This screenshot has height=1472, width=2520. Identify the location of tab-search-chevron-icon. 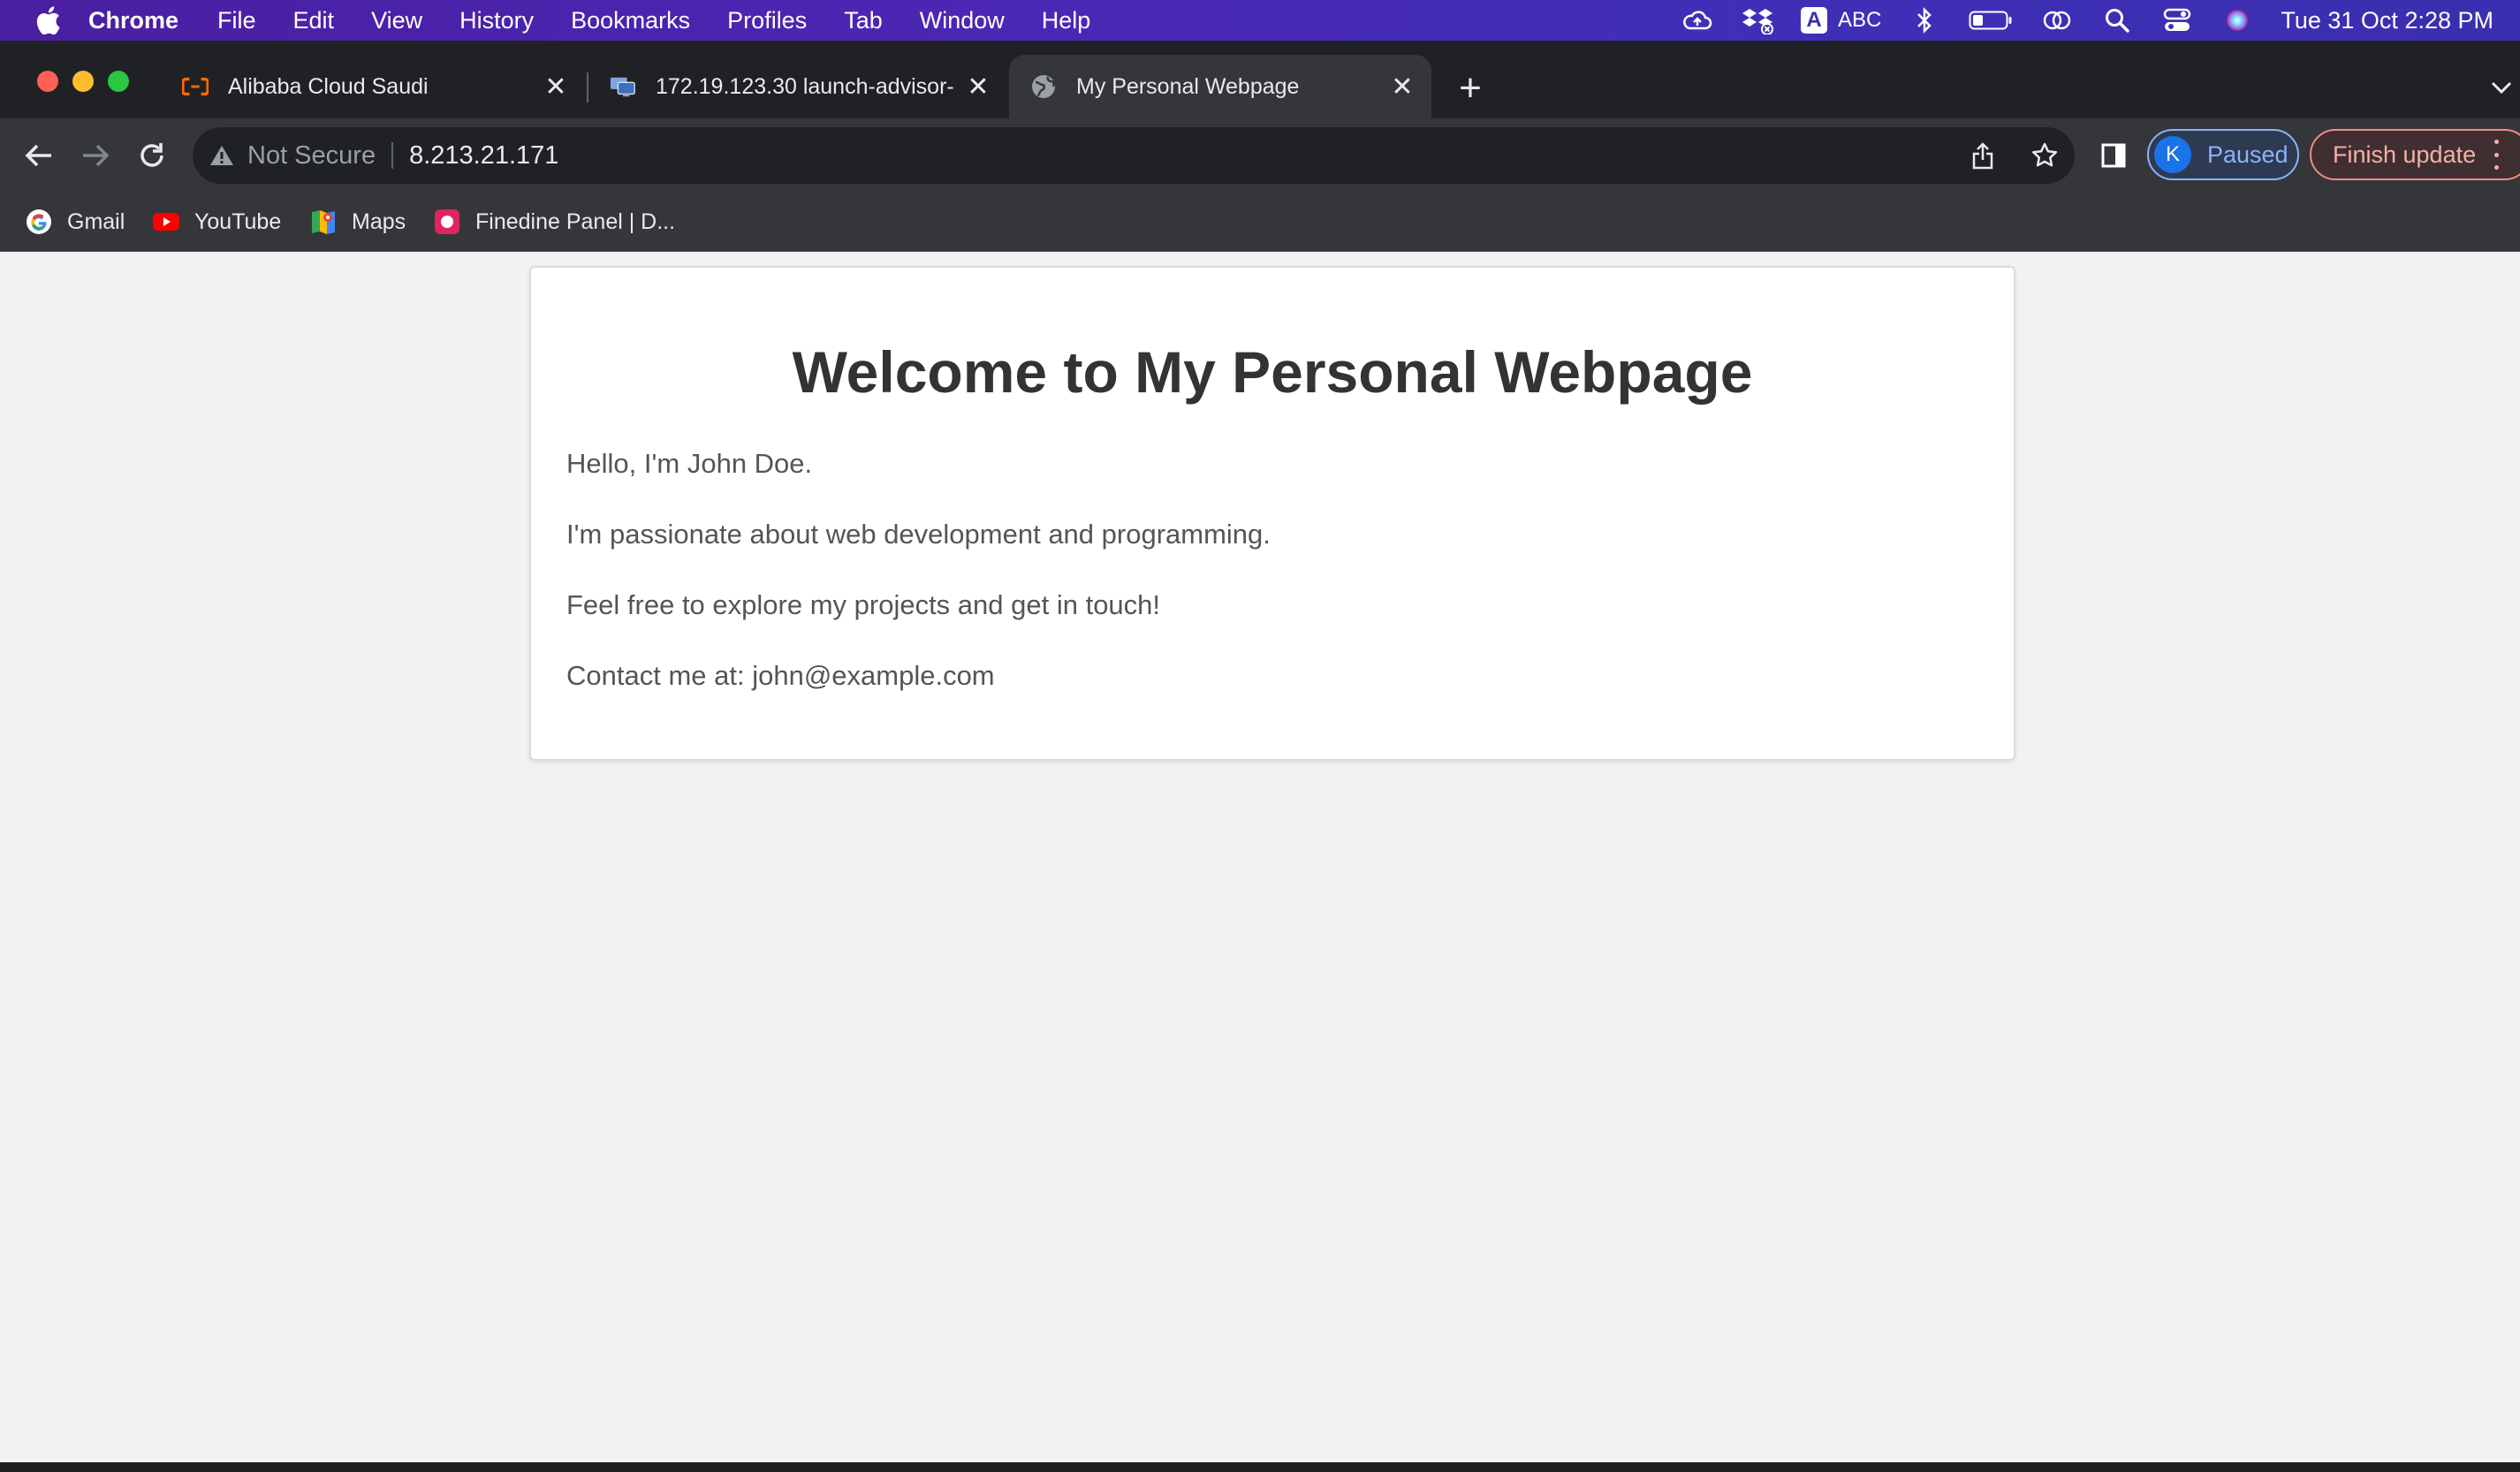
(2501, 87).